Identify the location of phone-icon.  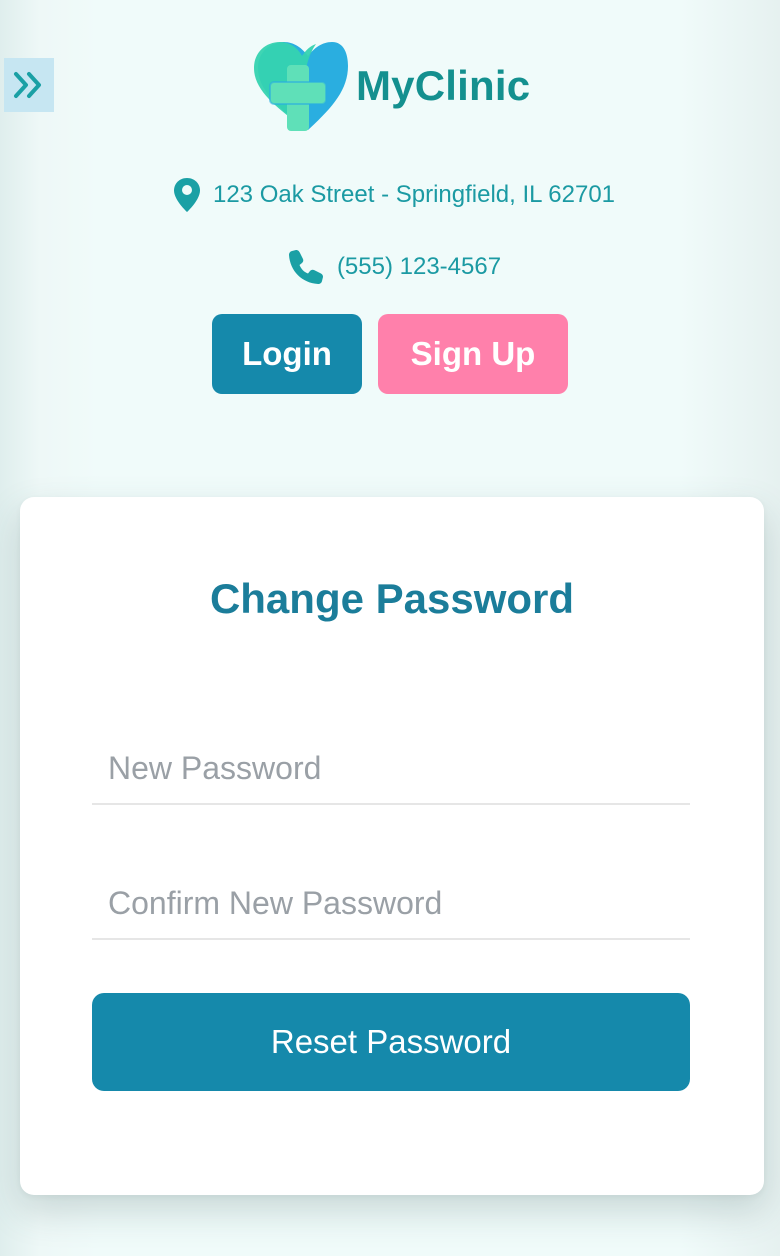
(305, 267).